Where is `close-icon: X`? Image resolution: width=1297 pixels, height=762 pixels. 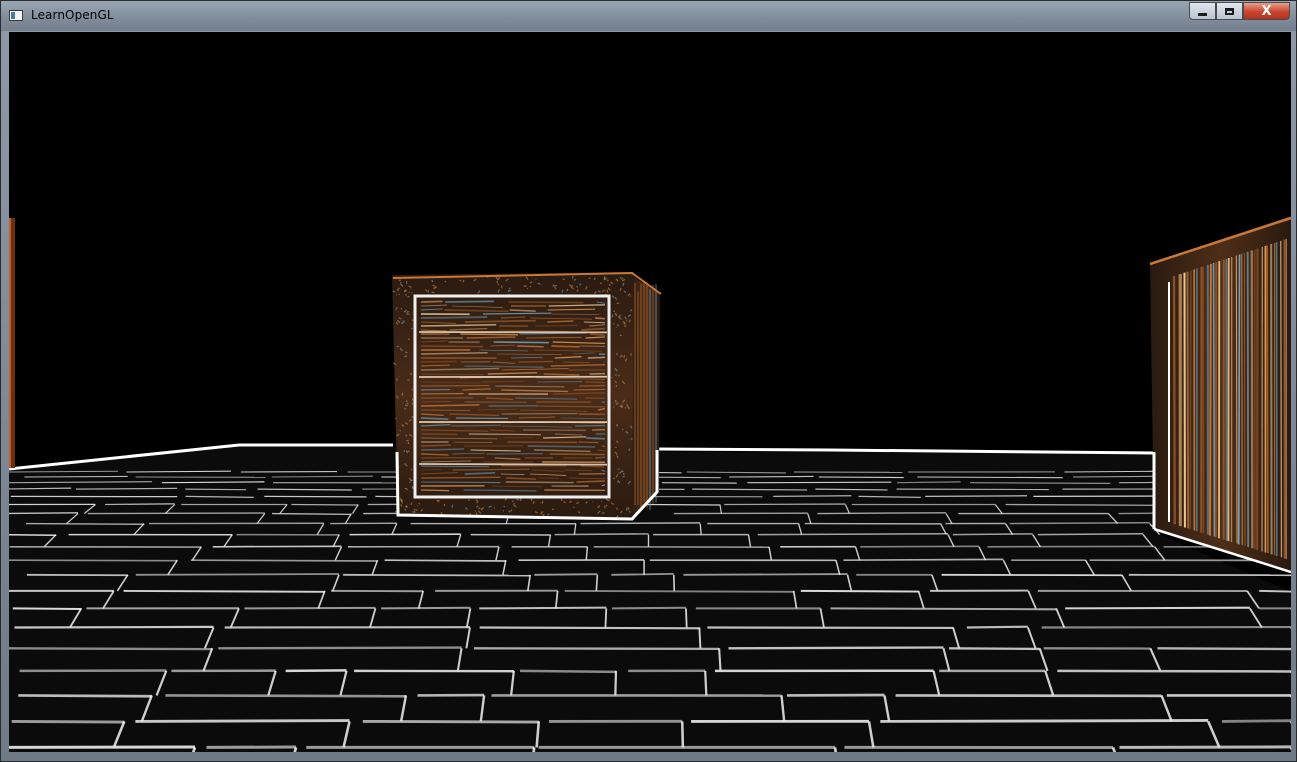 close-icon: X is located at coordinates (1266, 11).